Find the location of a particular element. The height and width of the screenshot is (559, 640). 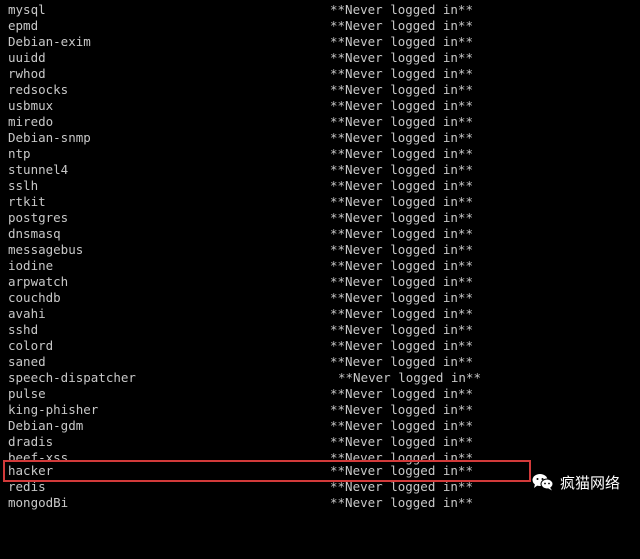

lastlog-row: colord **Never logged in** is located at coordinates (320, 346).